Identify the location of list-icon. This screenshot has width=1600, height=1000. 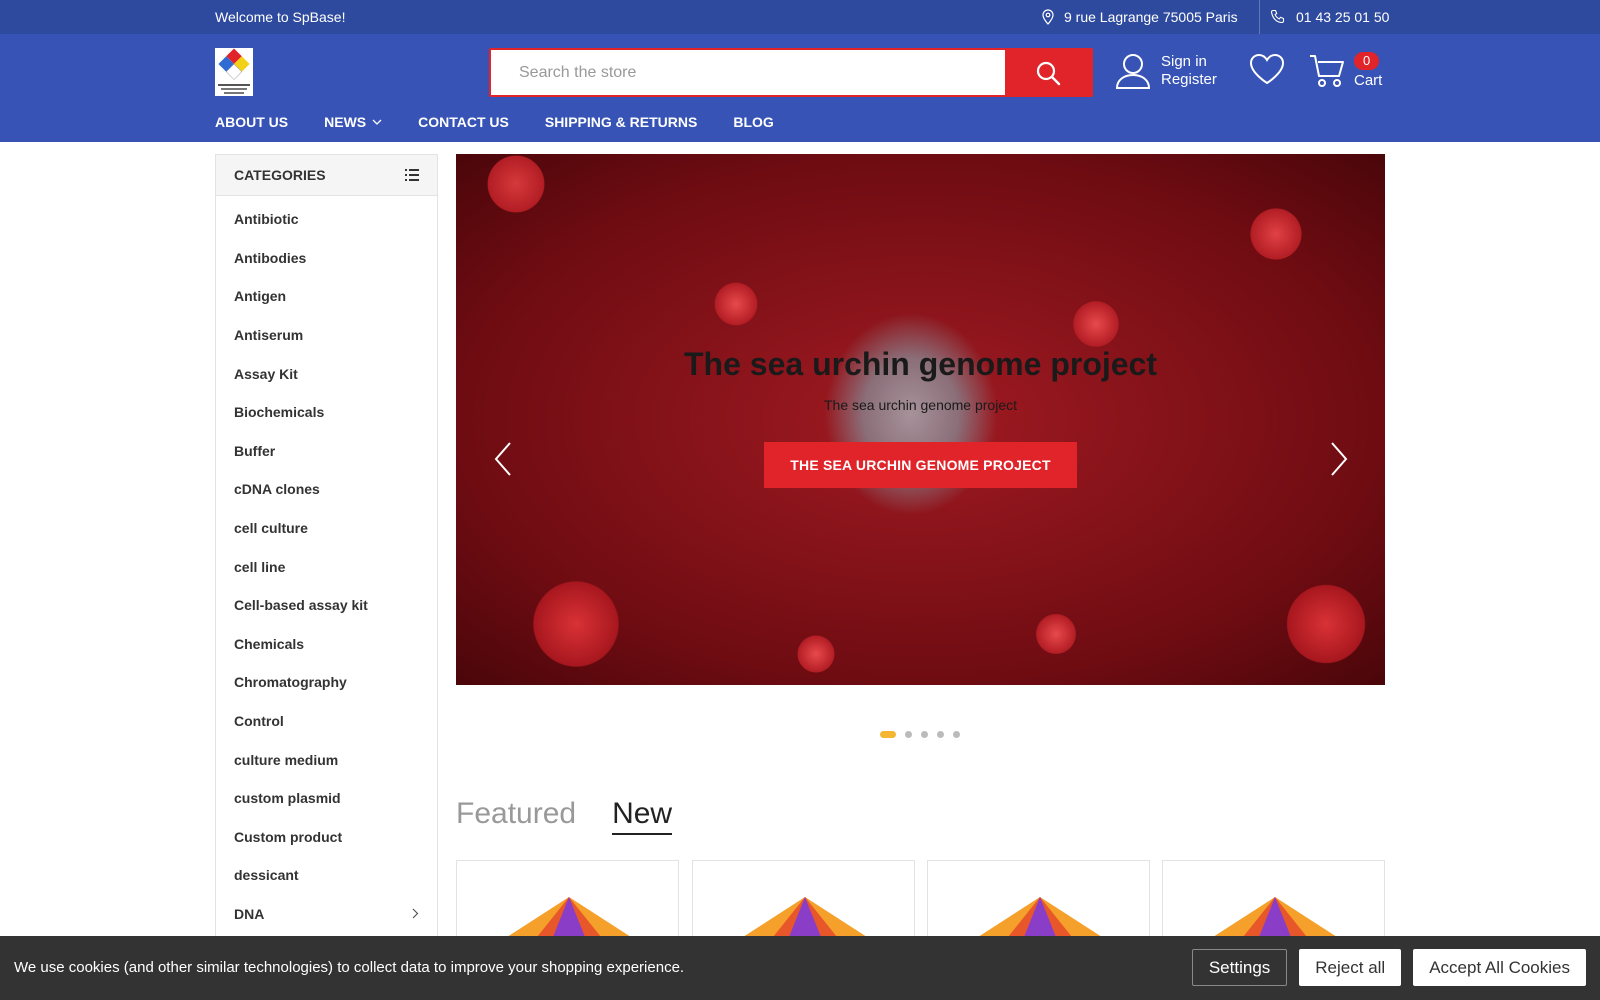
(412, 175).